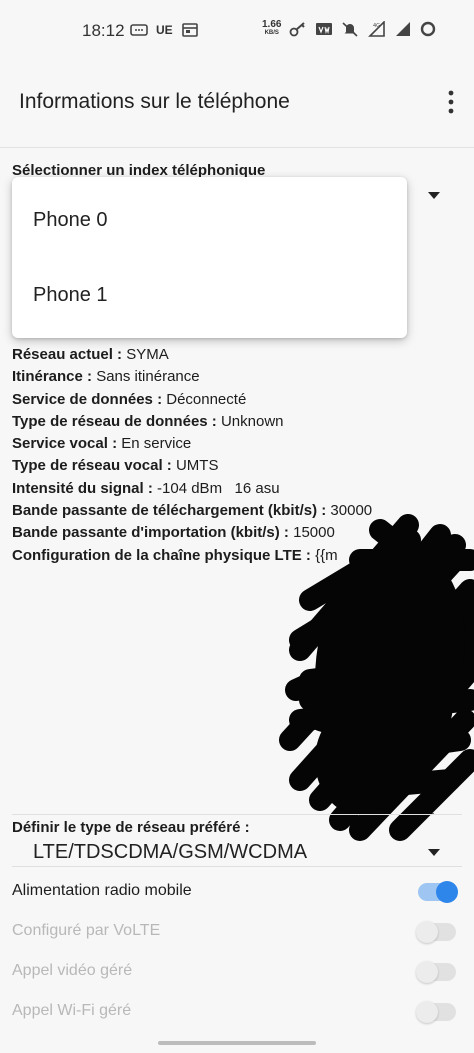 The width and height of the screenshot is (474, 1053). I want to click on info-row-roaming: Itinérance : Sans itinérance, so click(106, 377).